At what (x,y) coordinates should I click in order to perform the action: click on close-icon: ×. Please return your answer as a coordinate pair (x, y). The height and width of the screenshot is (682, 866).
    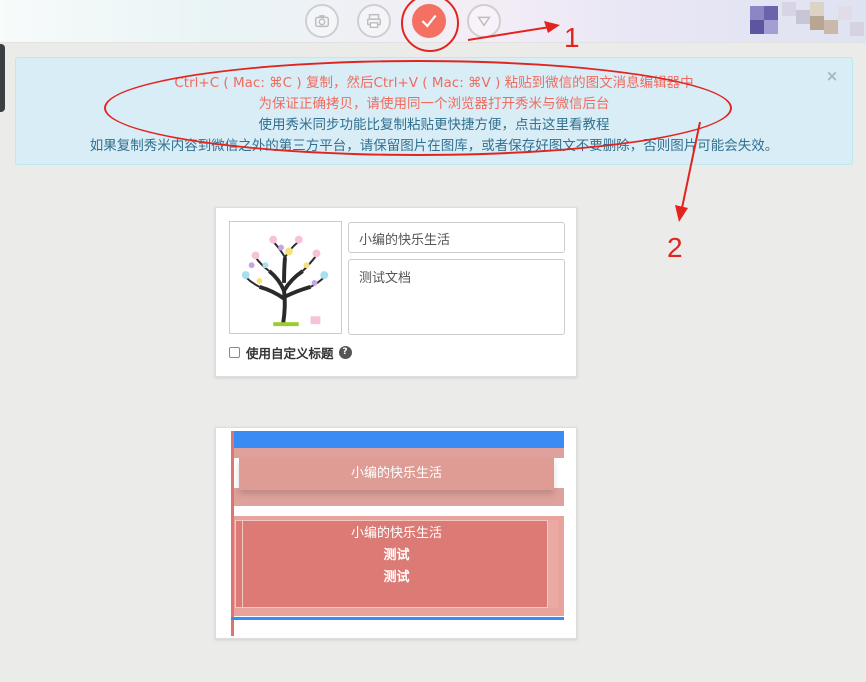
    Looking at the image, I should click on (832, 76).